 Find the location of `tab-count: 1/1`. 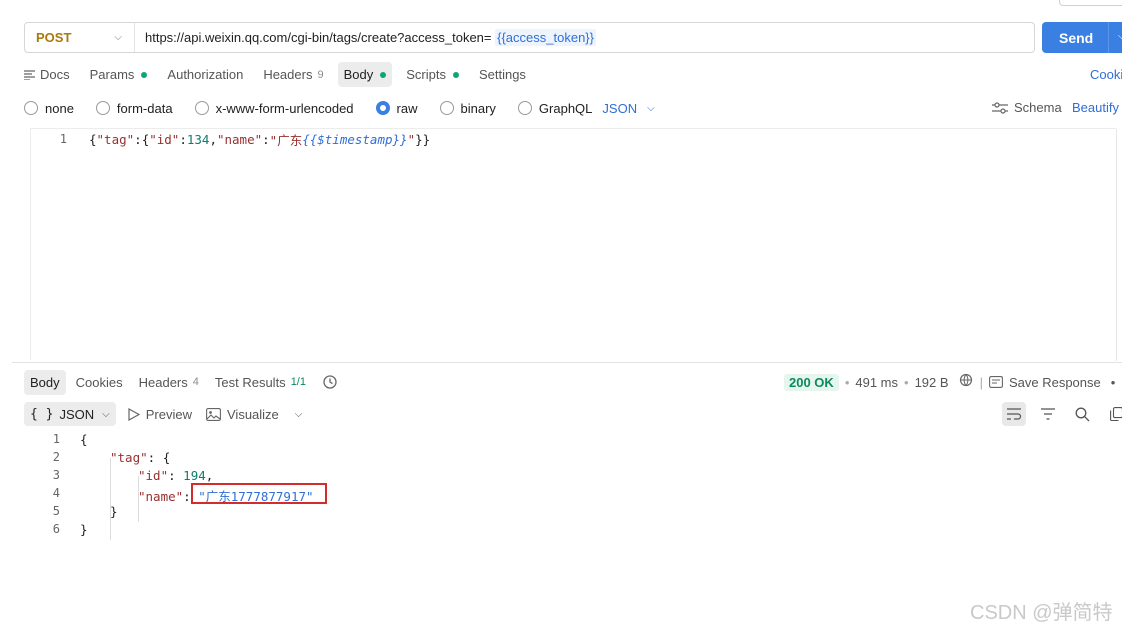

tab-count: 1/1 is located at coordinates (298, 382).